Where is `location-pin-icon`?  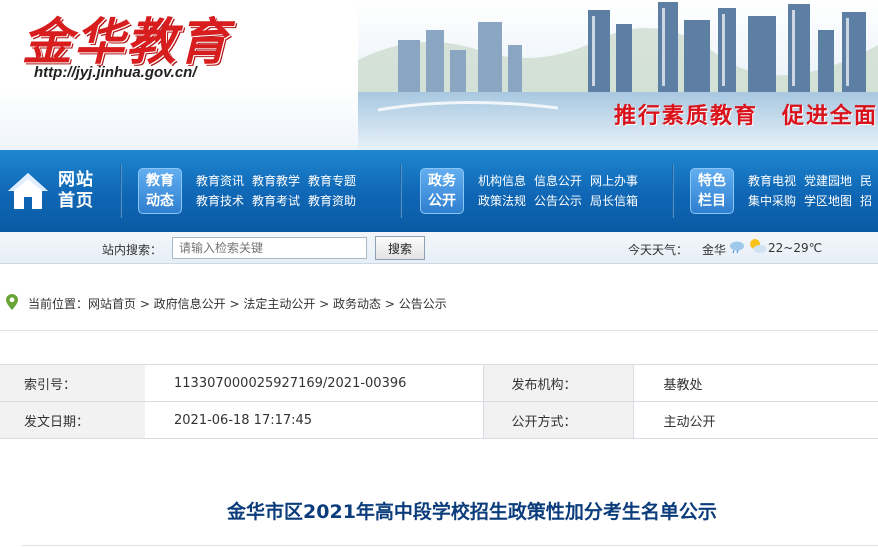
location-pin-icon is located at coordinates (12, 302).